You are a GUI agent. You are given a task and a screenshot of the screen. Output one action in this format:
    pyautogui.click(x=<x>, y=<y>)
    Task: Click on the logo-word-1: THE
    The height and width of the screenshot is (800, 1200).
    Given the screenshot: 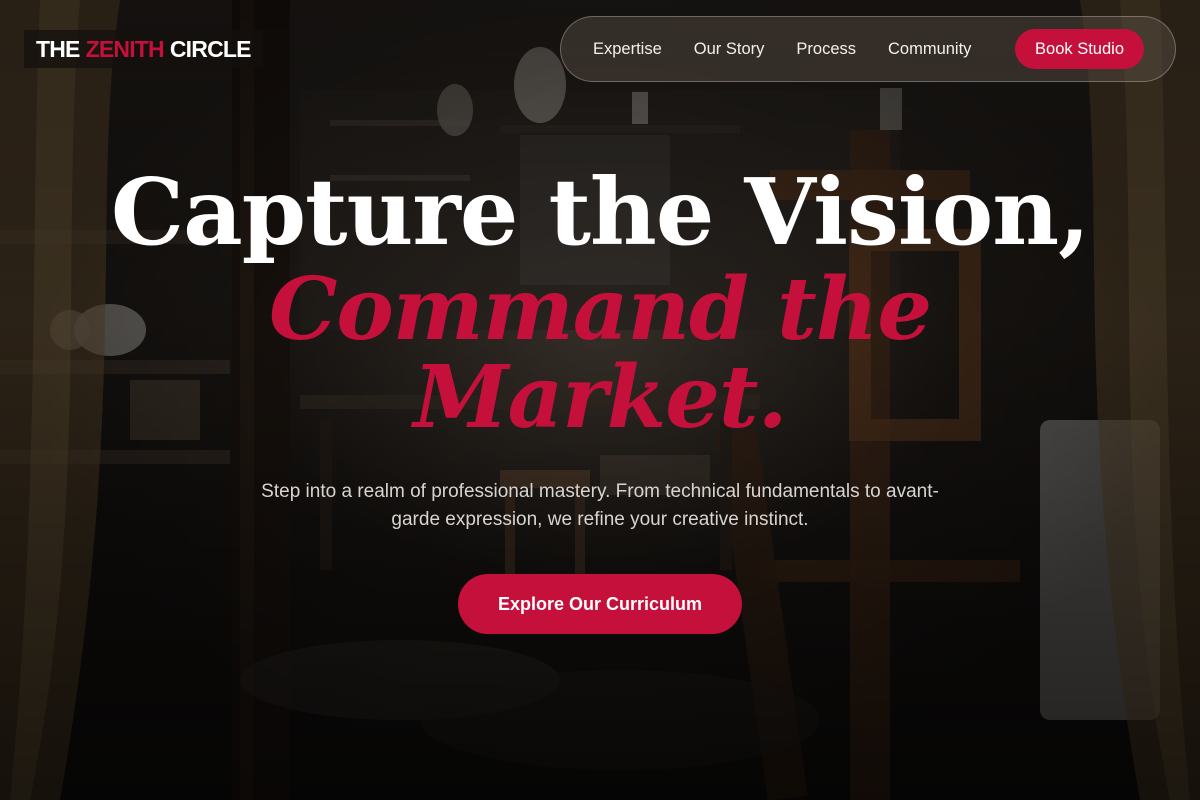 What is the action you would take?
    pyautogui.click(x=58, y=48)
    